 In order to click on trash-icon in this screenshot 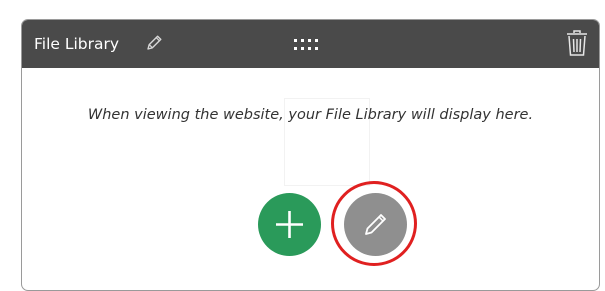, I will do `click(577, 43)`.